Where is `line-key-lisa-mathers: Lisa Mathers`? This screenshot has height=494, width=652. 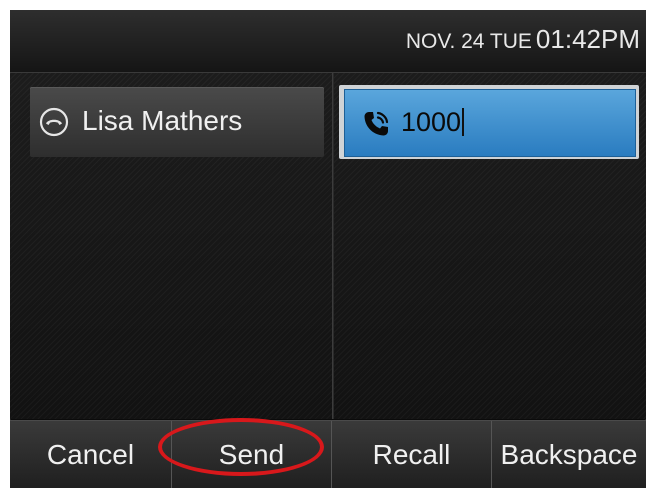 line-key-lisa-mathers: Lisa Mathers is located at coordinates (177, 122).